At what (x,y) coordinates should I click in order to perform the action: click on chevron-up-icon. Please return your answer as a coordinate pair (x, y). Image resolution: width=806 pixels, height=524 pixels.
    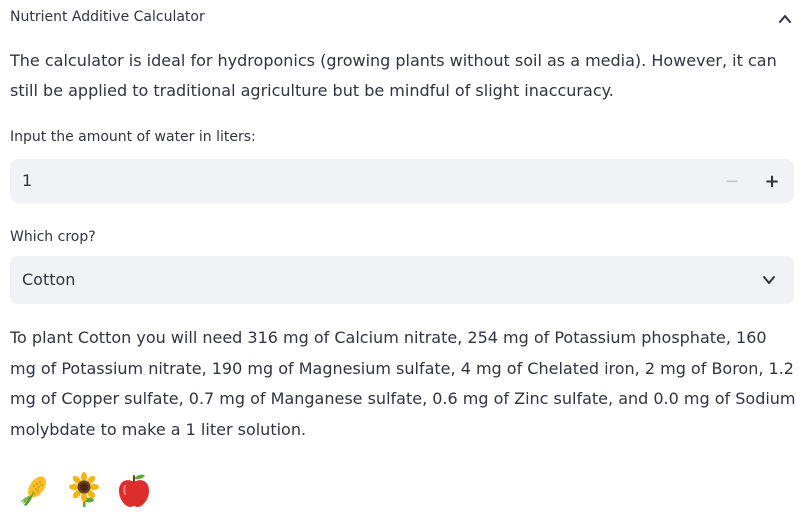
    Looking at the image, I should click on (785, 19).